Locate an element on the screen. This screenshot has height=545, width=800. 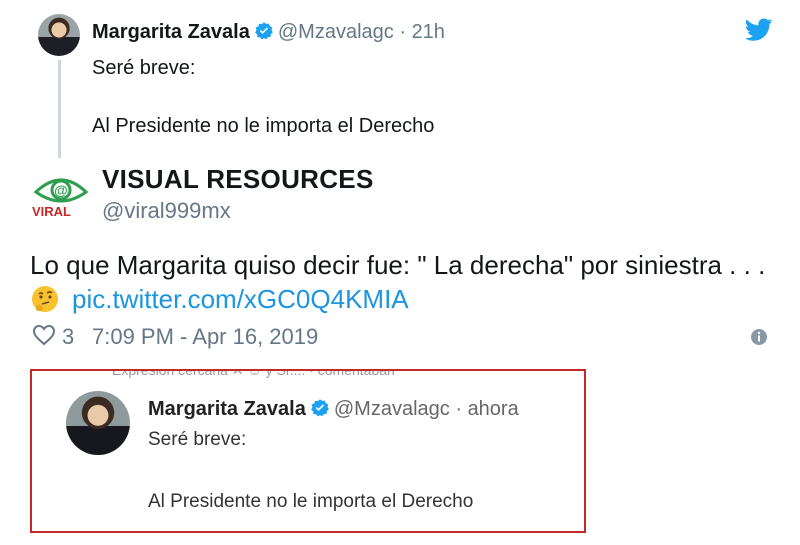
quoted-time: 21h is located at coordinates (428, 32).